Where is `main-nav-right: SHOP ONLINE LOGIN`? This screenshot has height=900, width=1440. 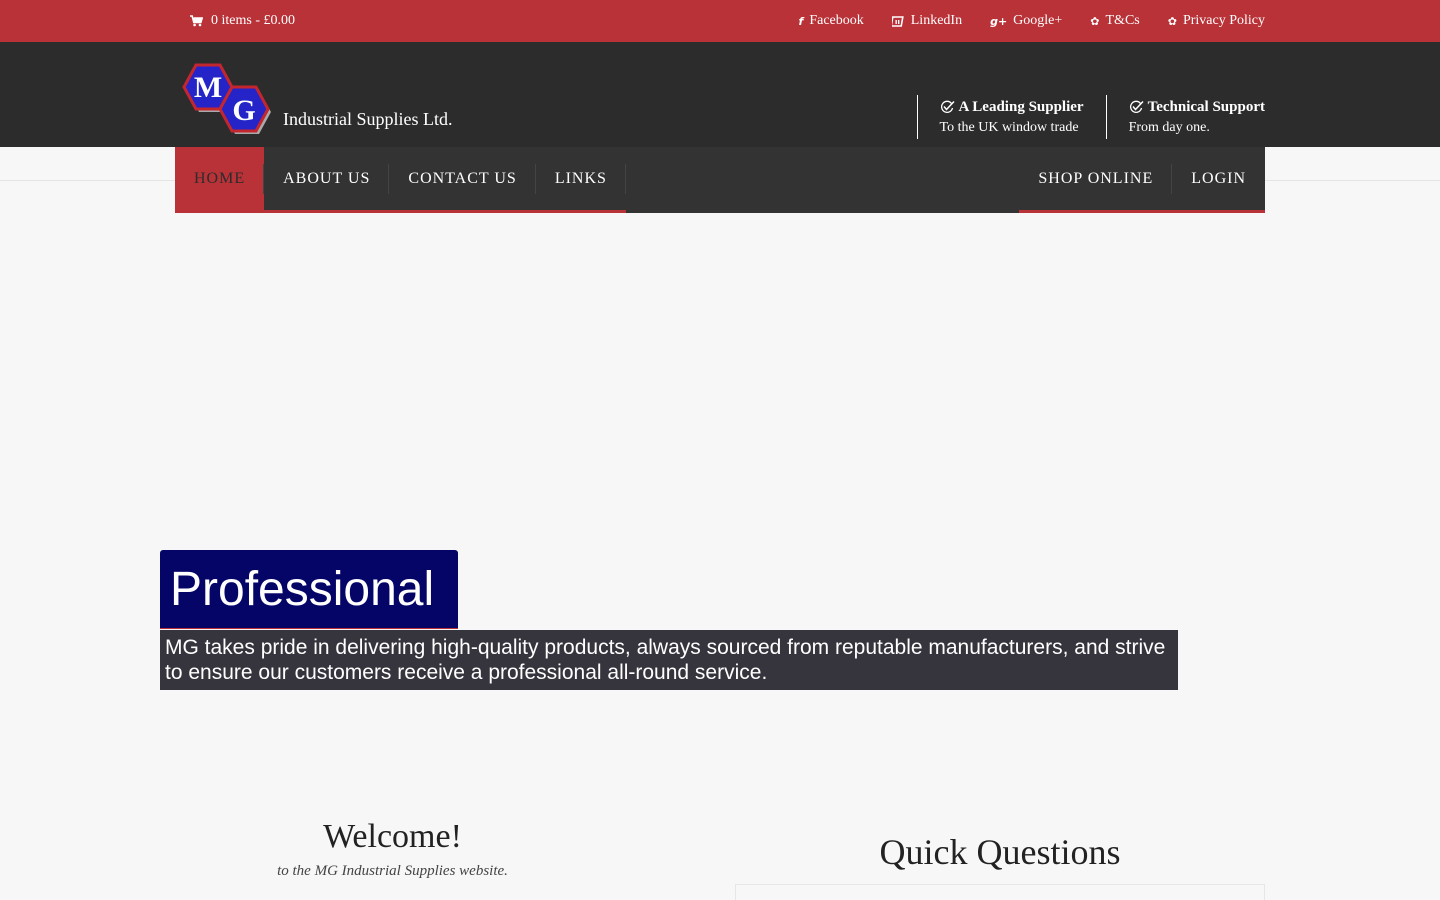
main-nav-right: SHOP ONLINE LOGIN is located at coordinates (1142, 180).